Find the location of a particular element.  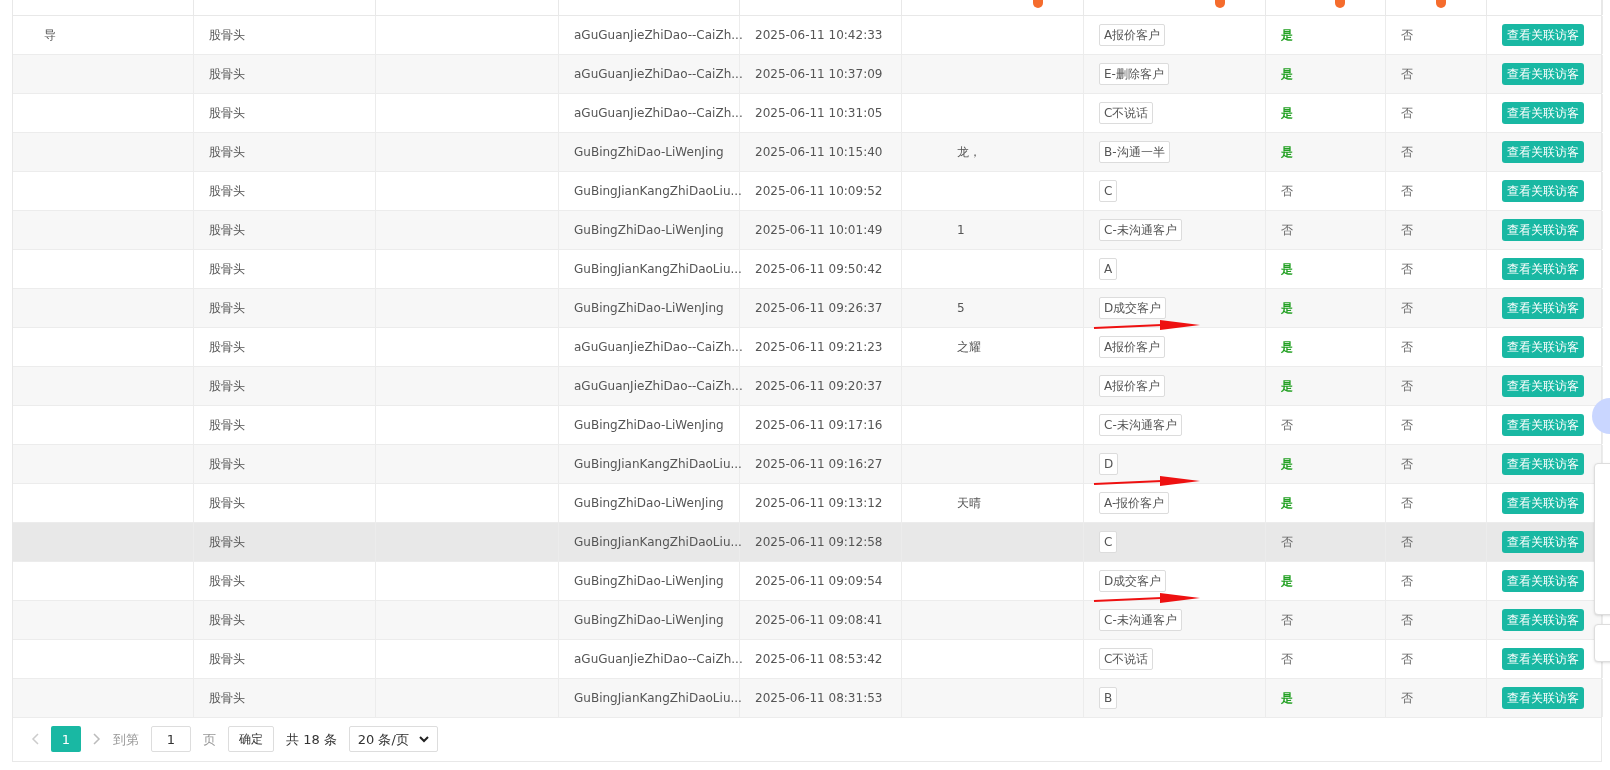

timestamp-text: 2025-06-11 10:09:52 is located at coordinates (819, 191).